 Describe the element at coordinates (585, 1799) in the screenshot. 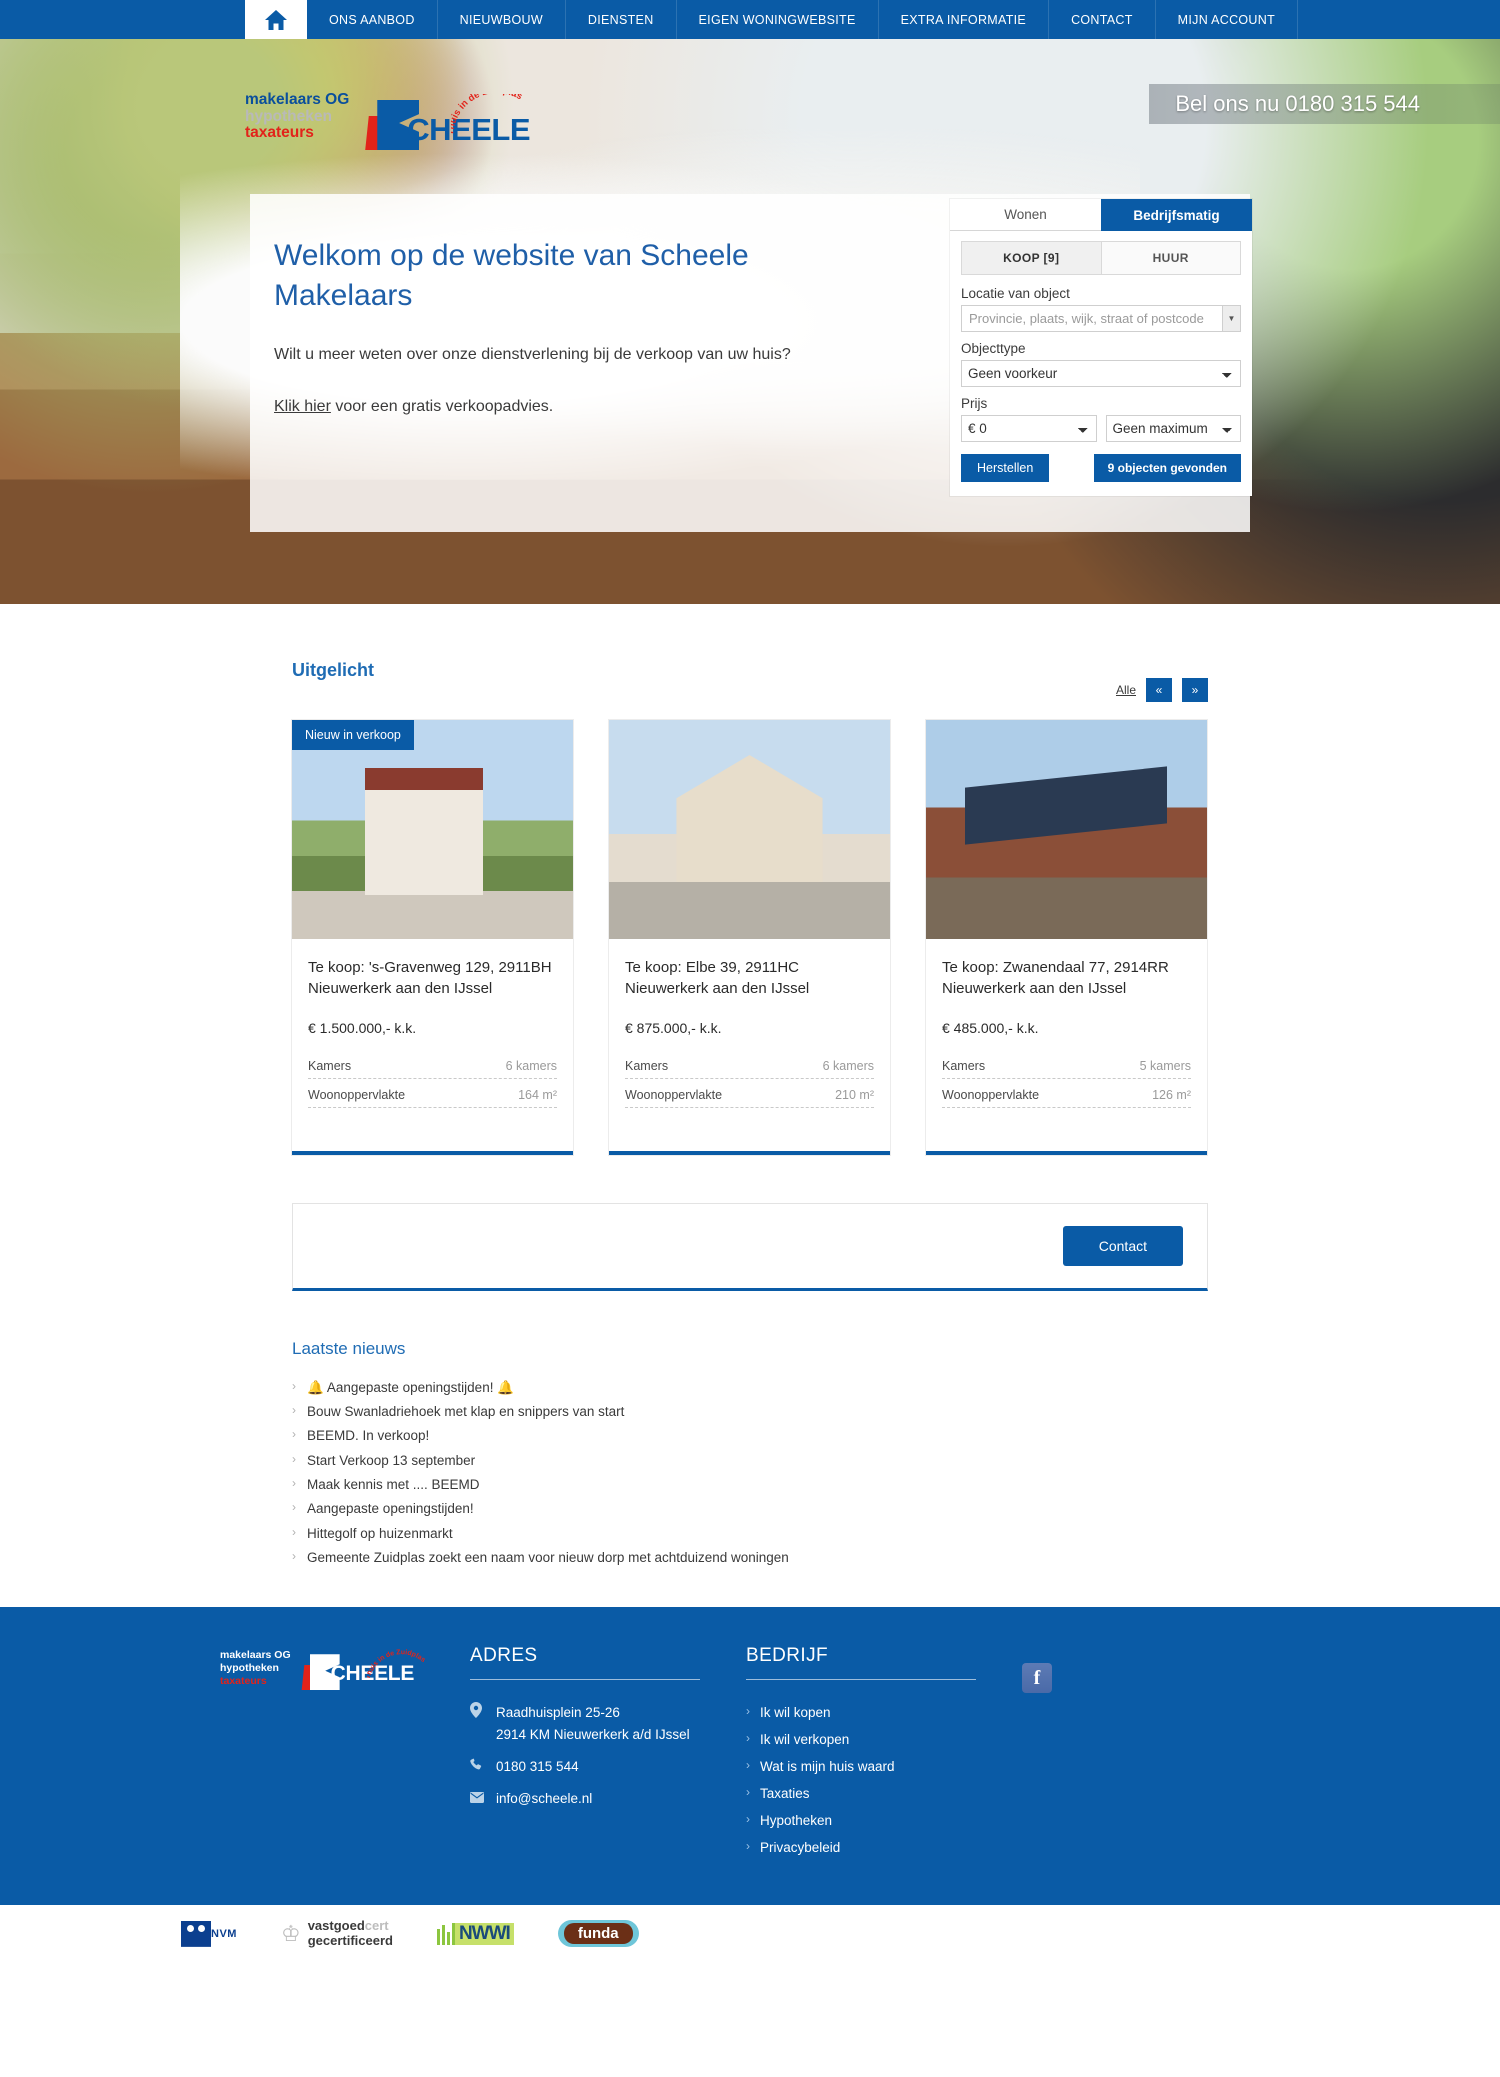

I see `footer-email-line: info@scheele.nl` at that location.